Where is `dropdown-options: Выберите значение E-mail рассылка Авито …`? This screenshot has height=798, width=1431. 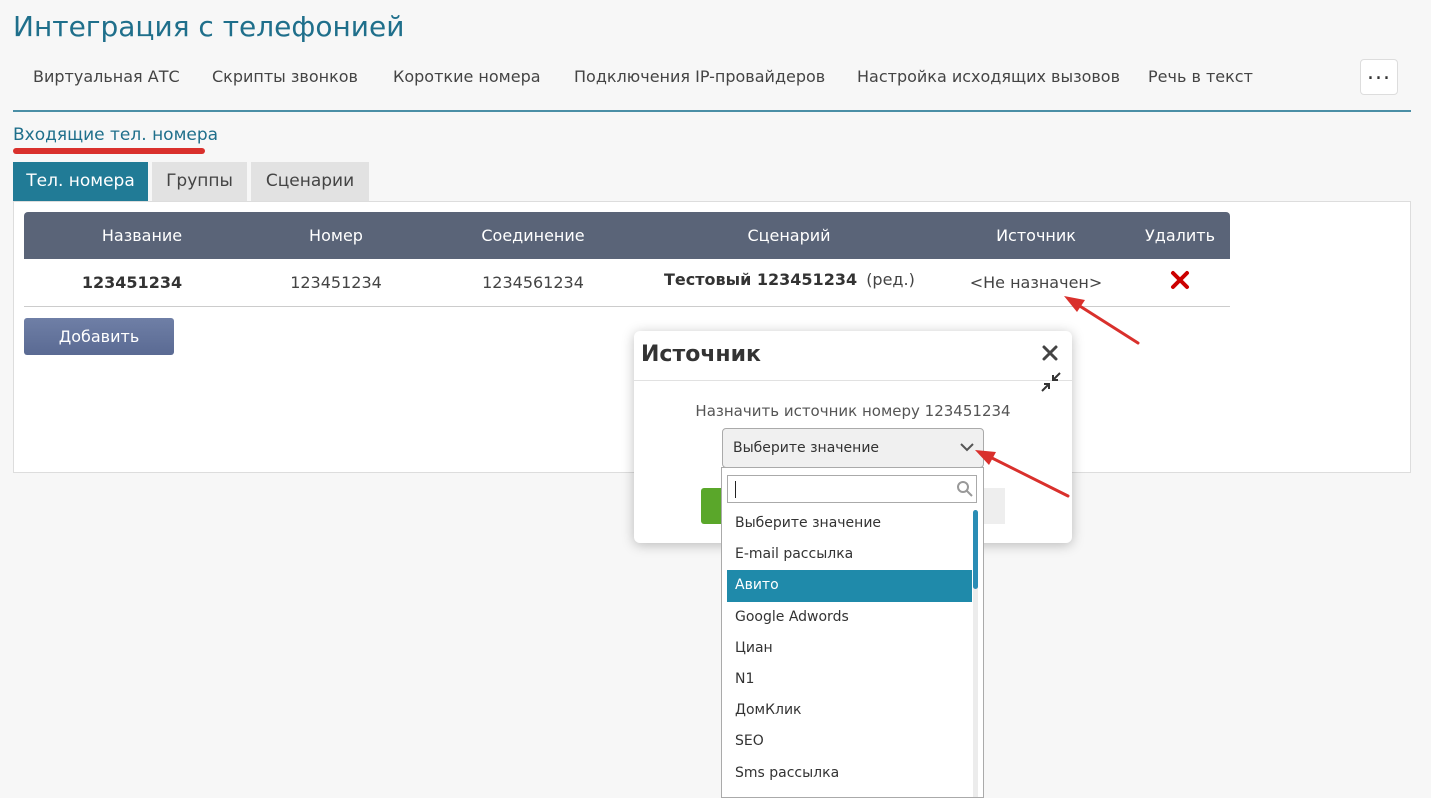 dropdown-options: Выберите значение E-mail рассылка Авито … is located at coordinates (849, 648).